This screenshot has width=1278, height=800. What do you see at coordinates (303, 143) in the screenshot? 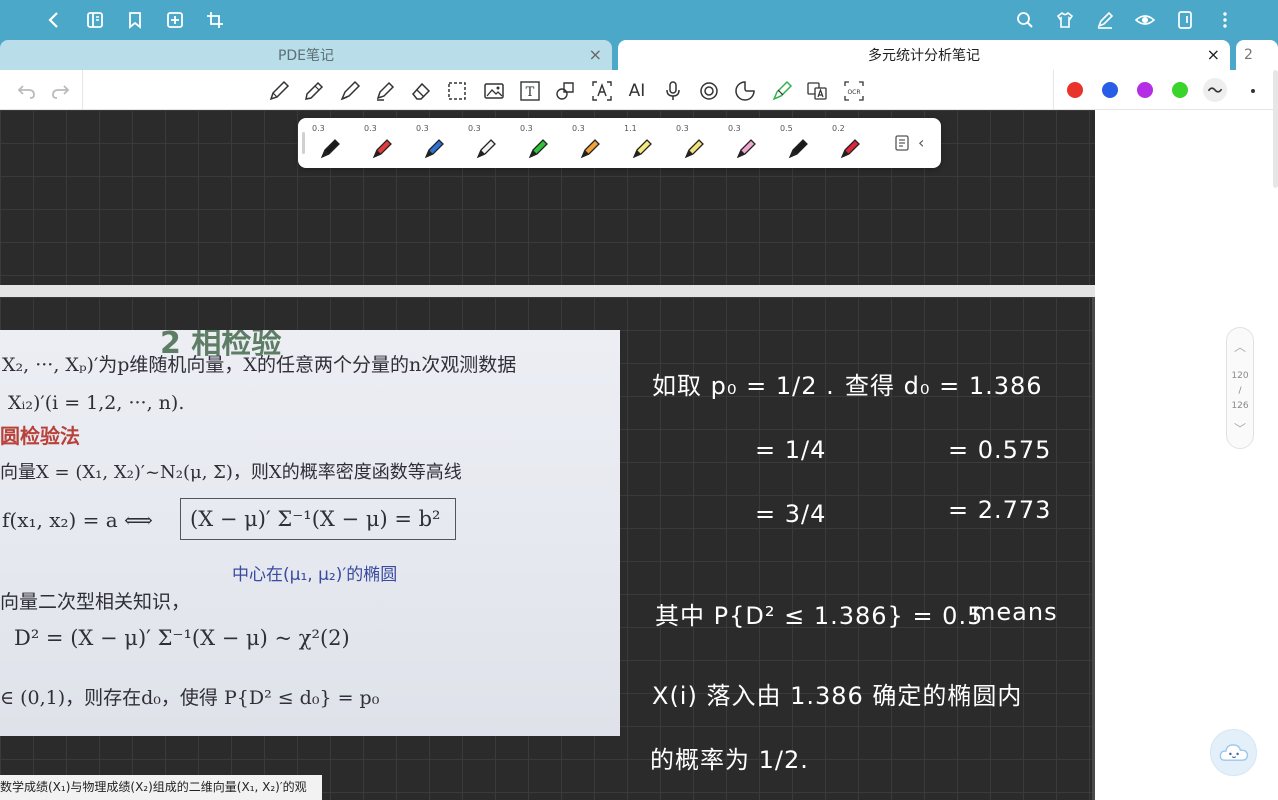
I see `palette-drag-handle` at bounding box center [303, 143].